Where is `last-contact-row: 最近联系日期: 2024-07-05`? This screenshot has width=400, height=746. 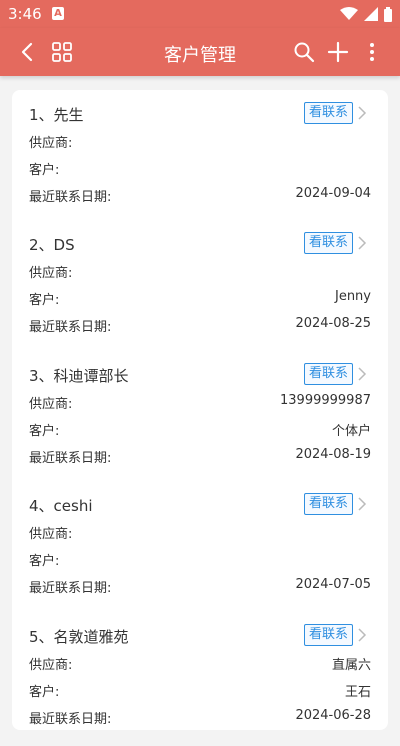
last-contact-row: 最近联系日期: 2024-07-05 is located at coordinates (200, 586).